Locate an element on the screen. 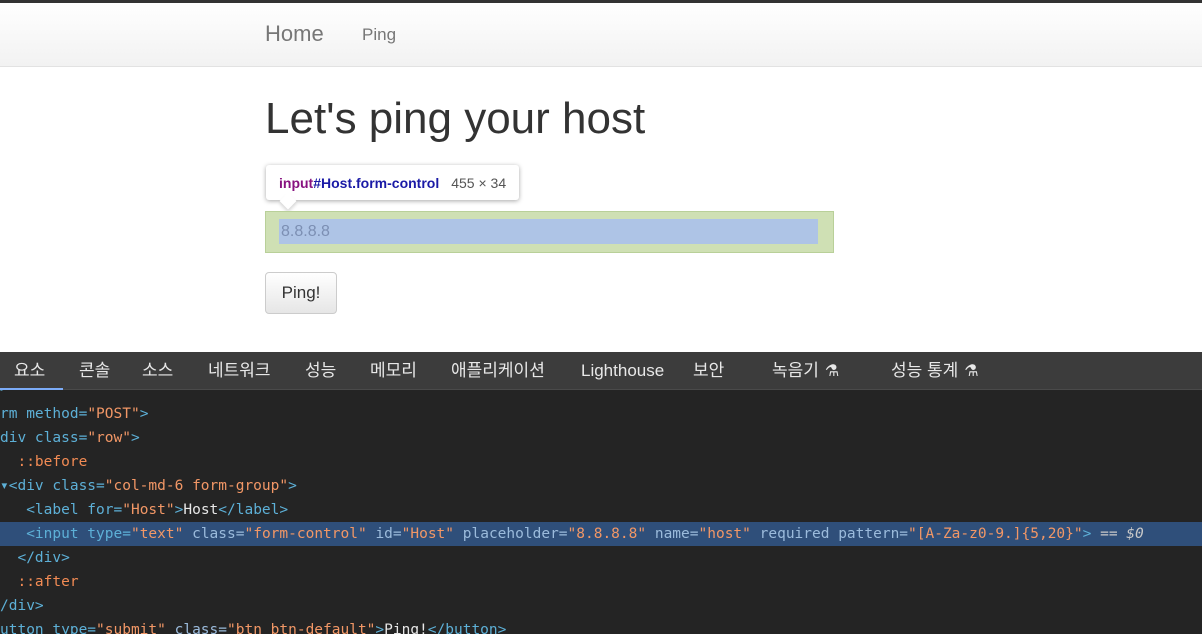 The height and width of the screenshot is (634, 1202). nav-link-ping: Ping is located at coordinates (379, 35).